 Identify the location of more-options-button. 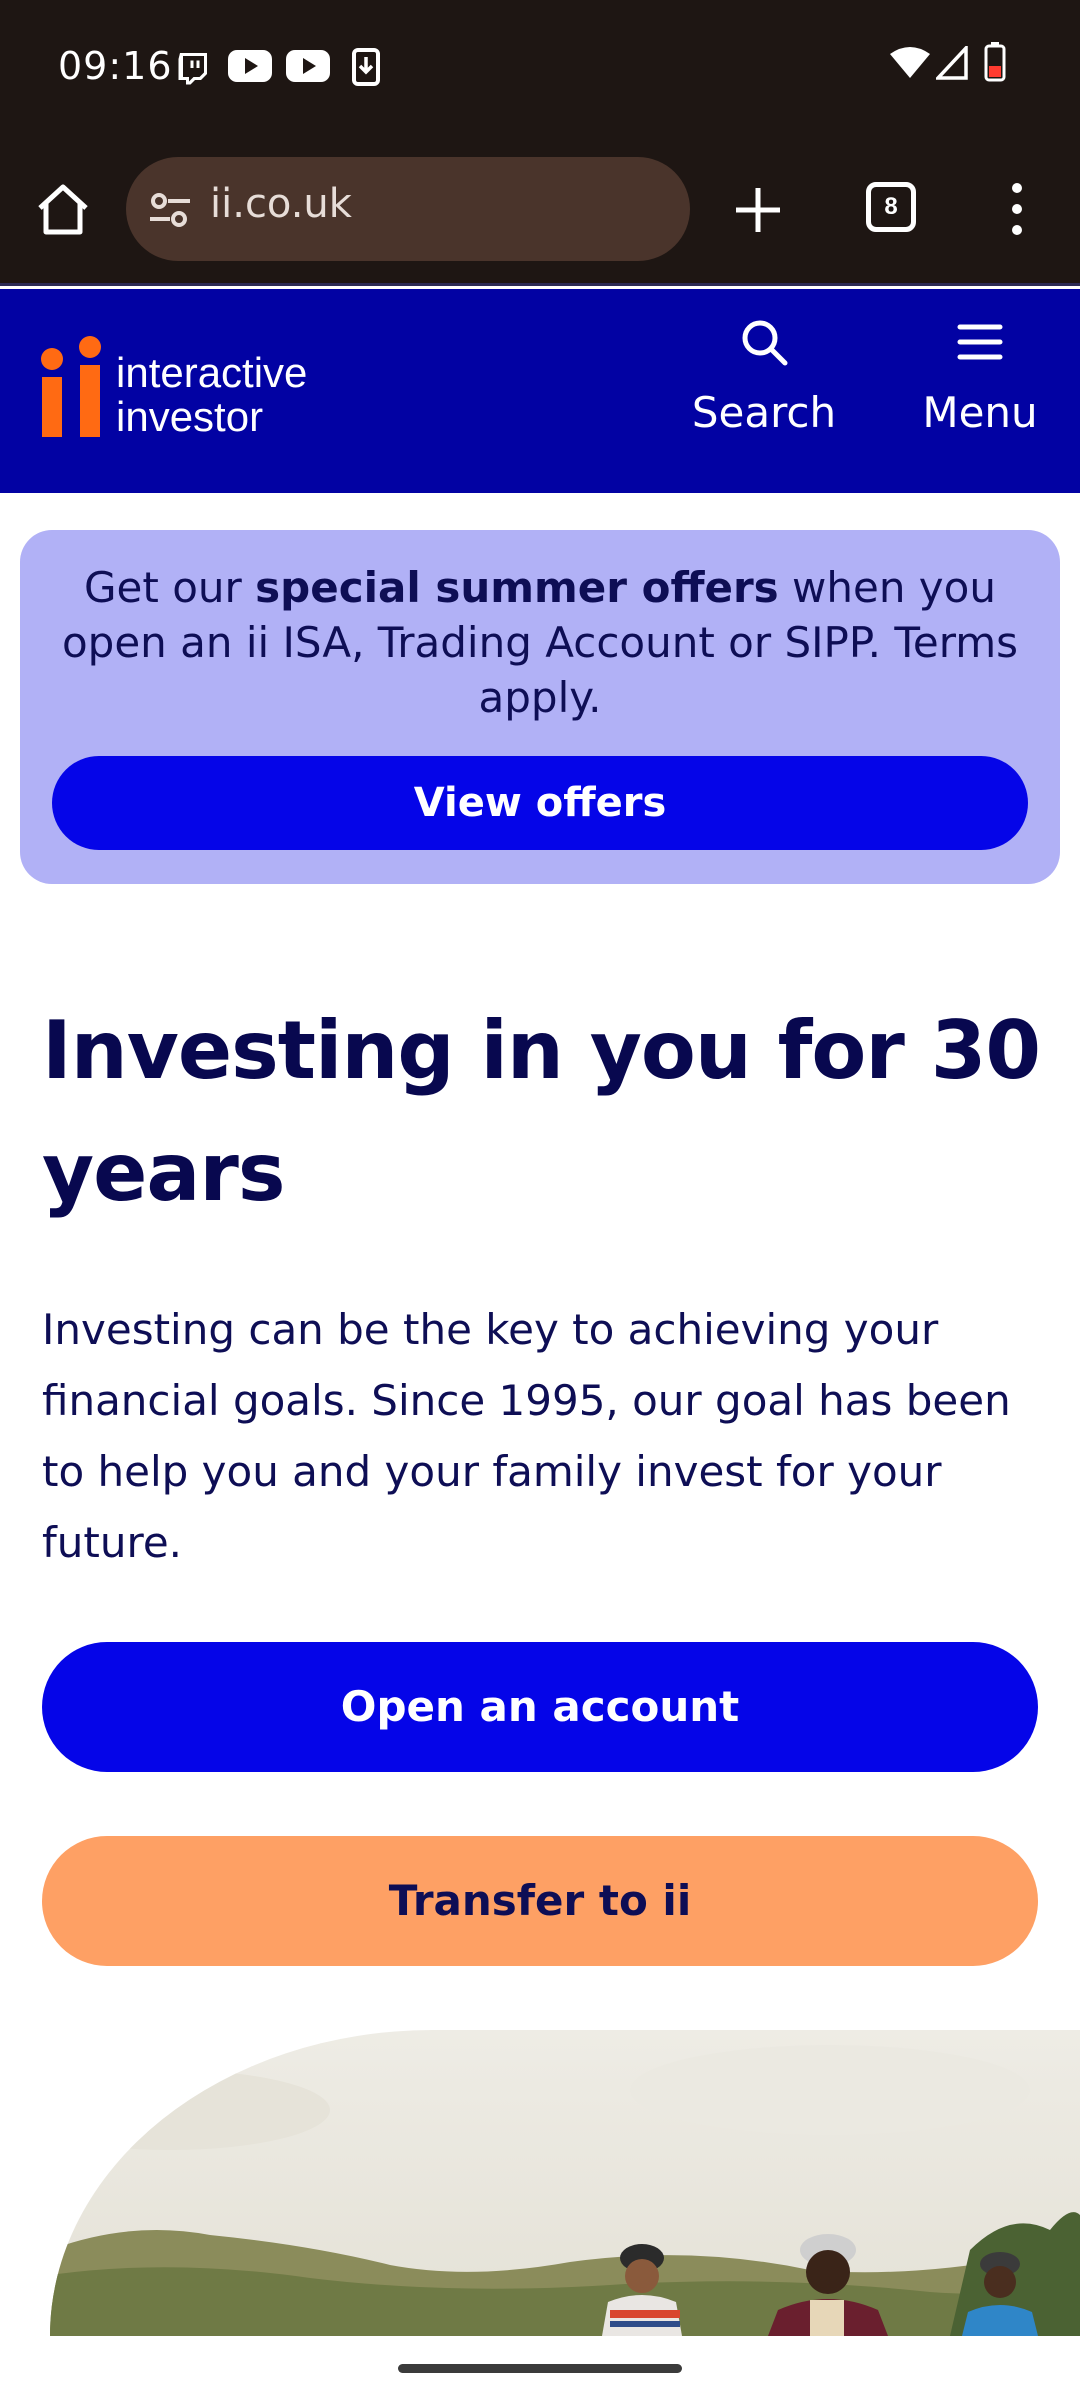
(1017, 209).